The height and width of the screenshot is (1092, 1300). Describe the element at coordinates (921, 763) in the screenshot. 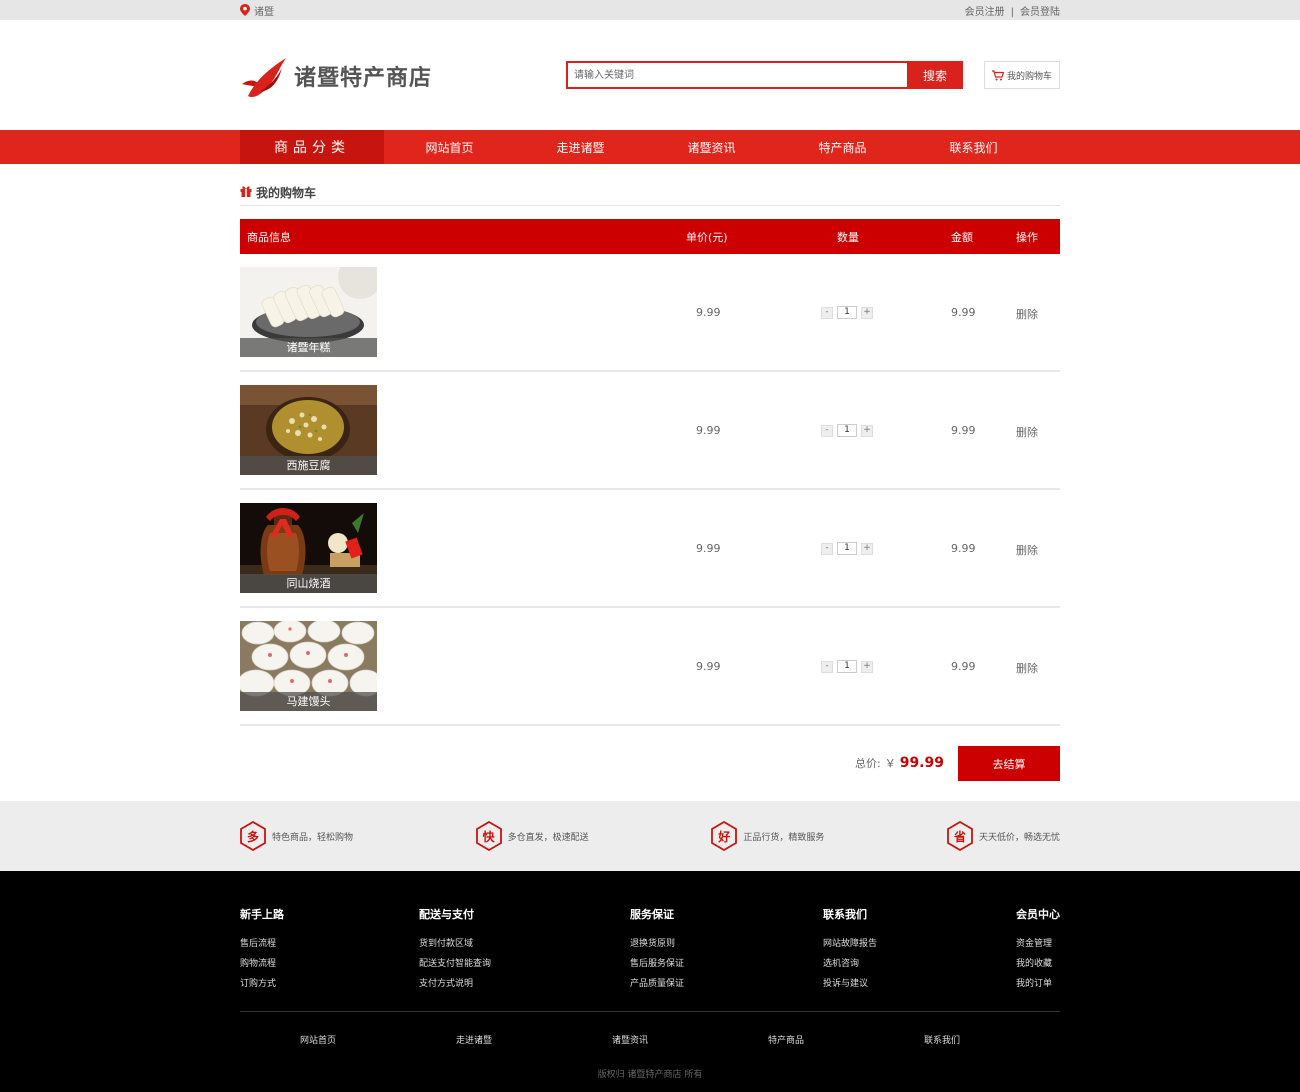

I see `total-value: 99.99` at that location.